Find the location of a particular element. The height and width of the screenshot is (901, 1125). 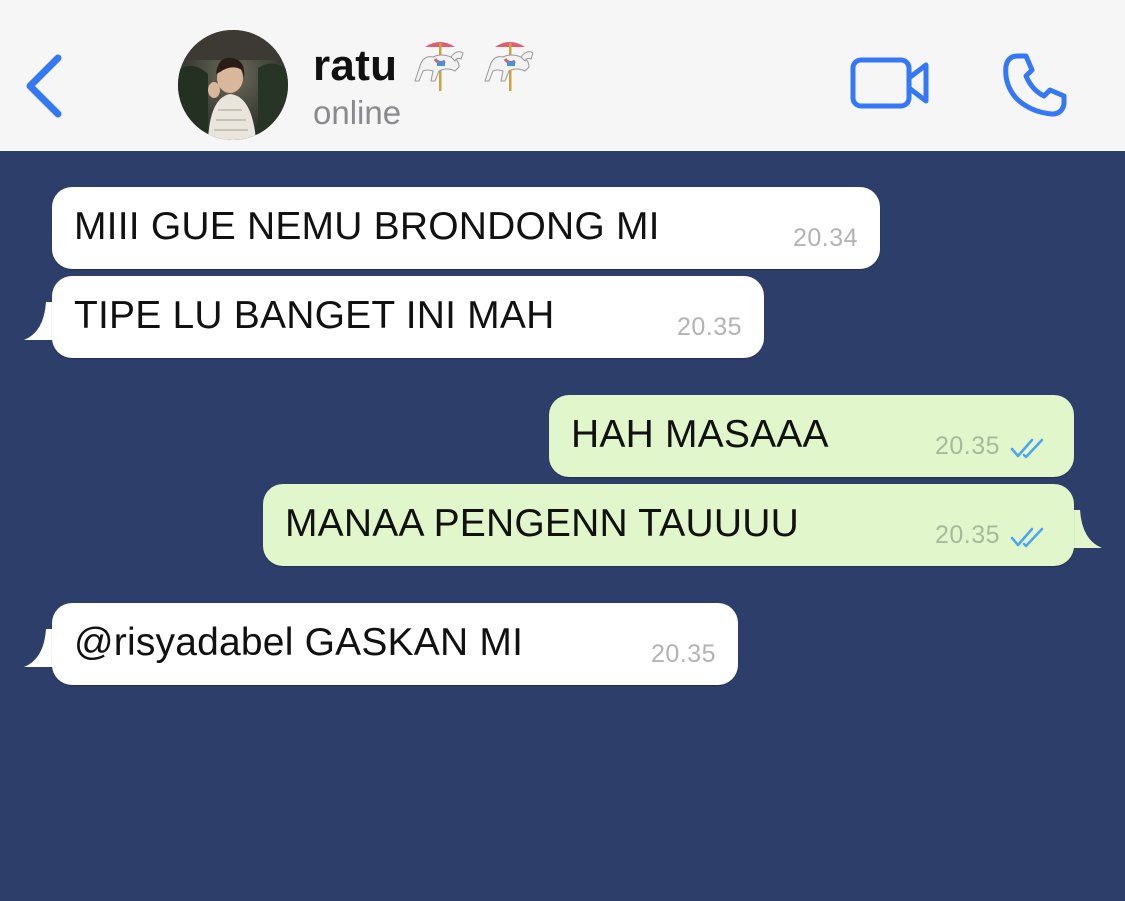

message-bubble-incoming: TIPE LU BANGET INI MAH 20.35 is located at coordinates (408, 317).